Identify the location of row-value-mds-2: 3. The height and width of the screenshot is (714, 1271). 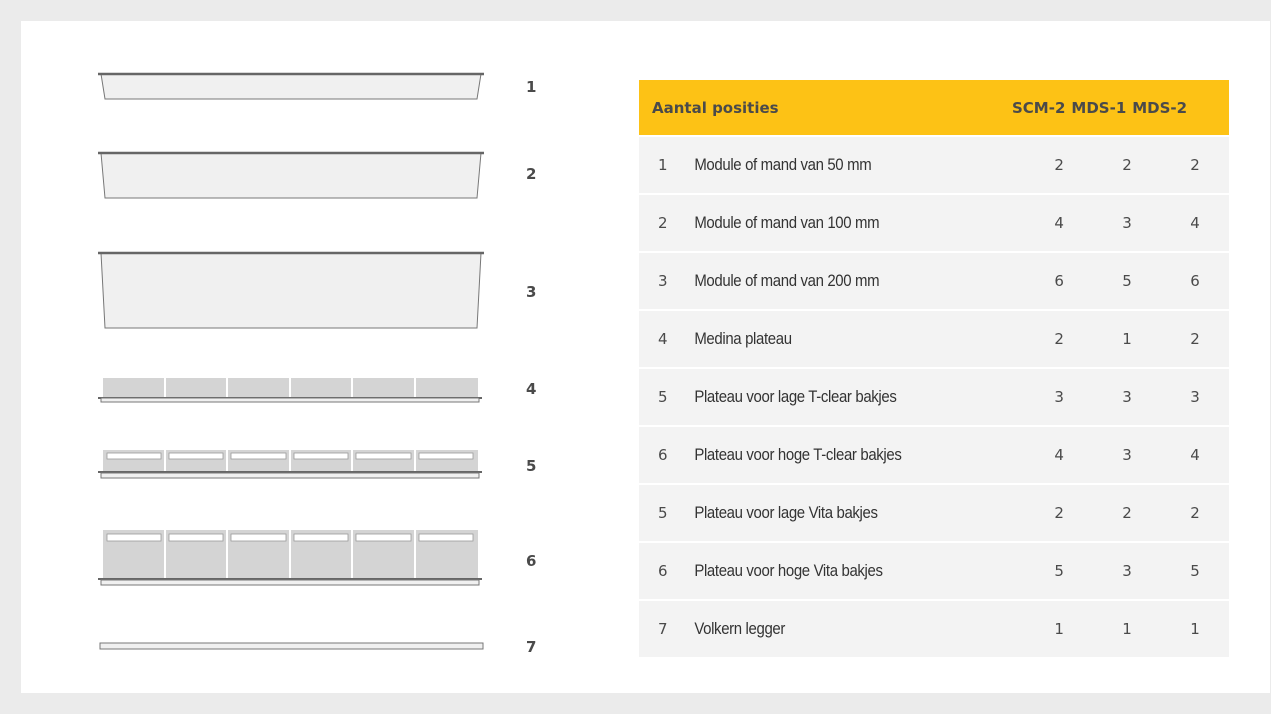
(1195, 397).